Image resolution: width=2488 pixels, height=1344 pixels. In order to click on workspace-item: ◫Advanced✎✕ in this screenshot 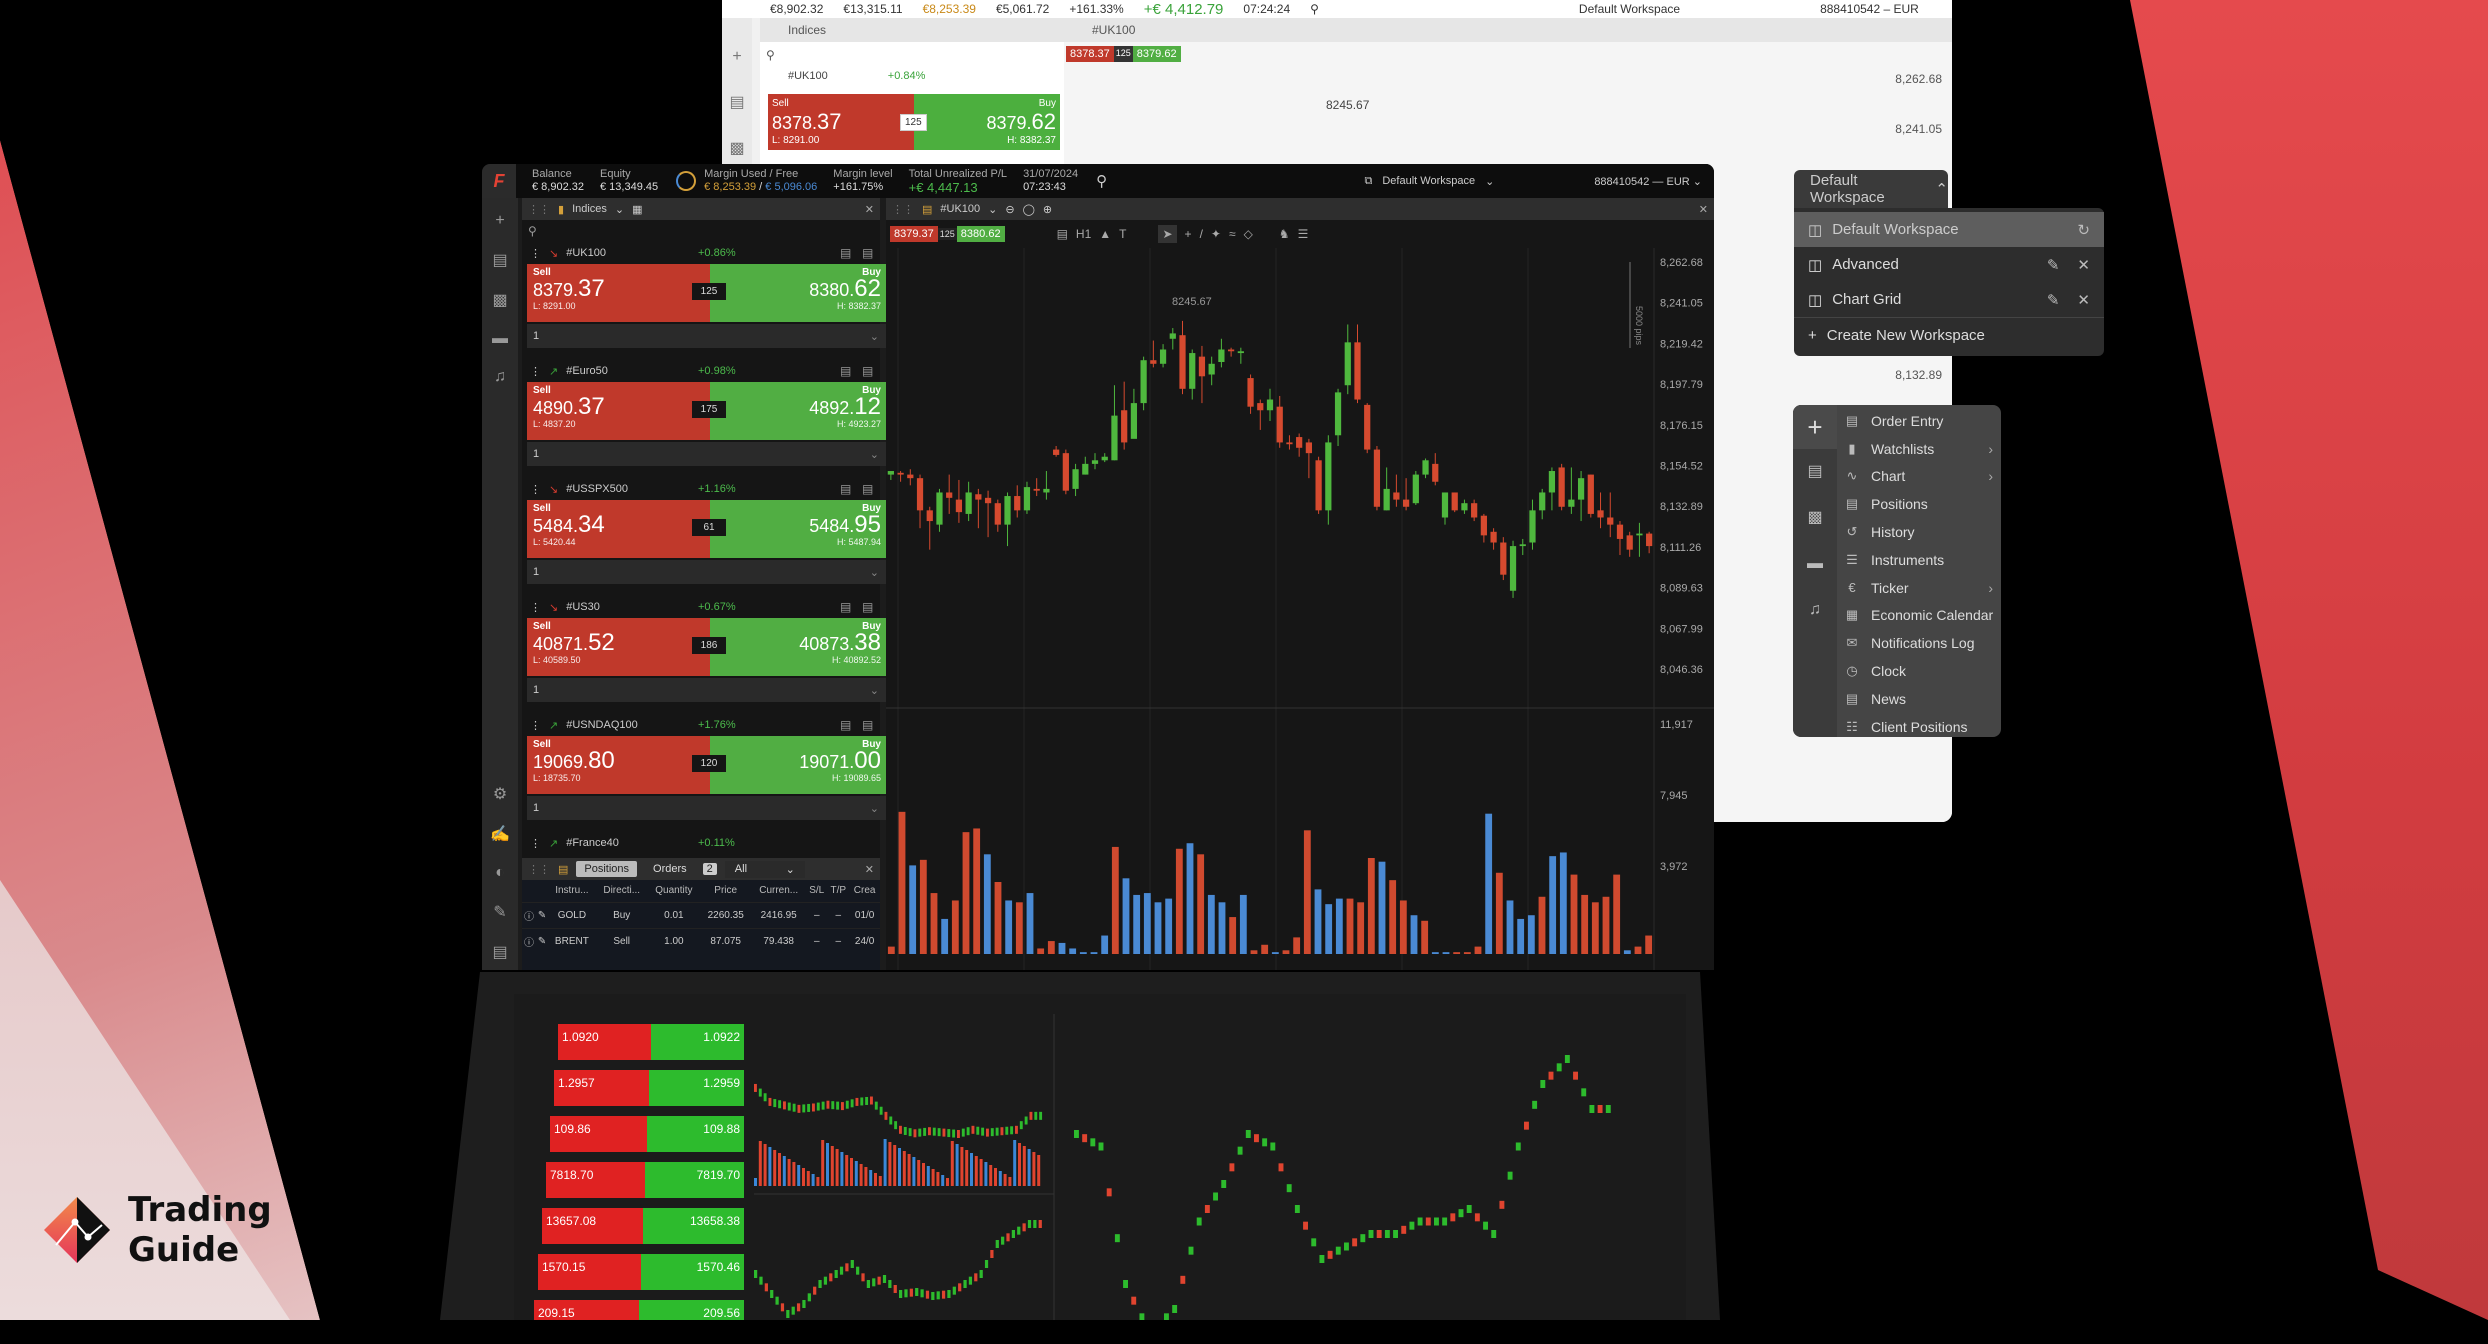, I will do `click(1949, 264)`.